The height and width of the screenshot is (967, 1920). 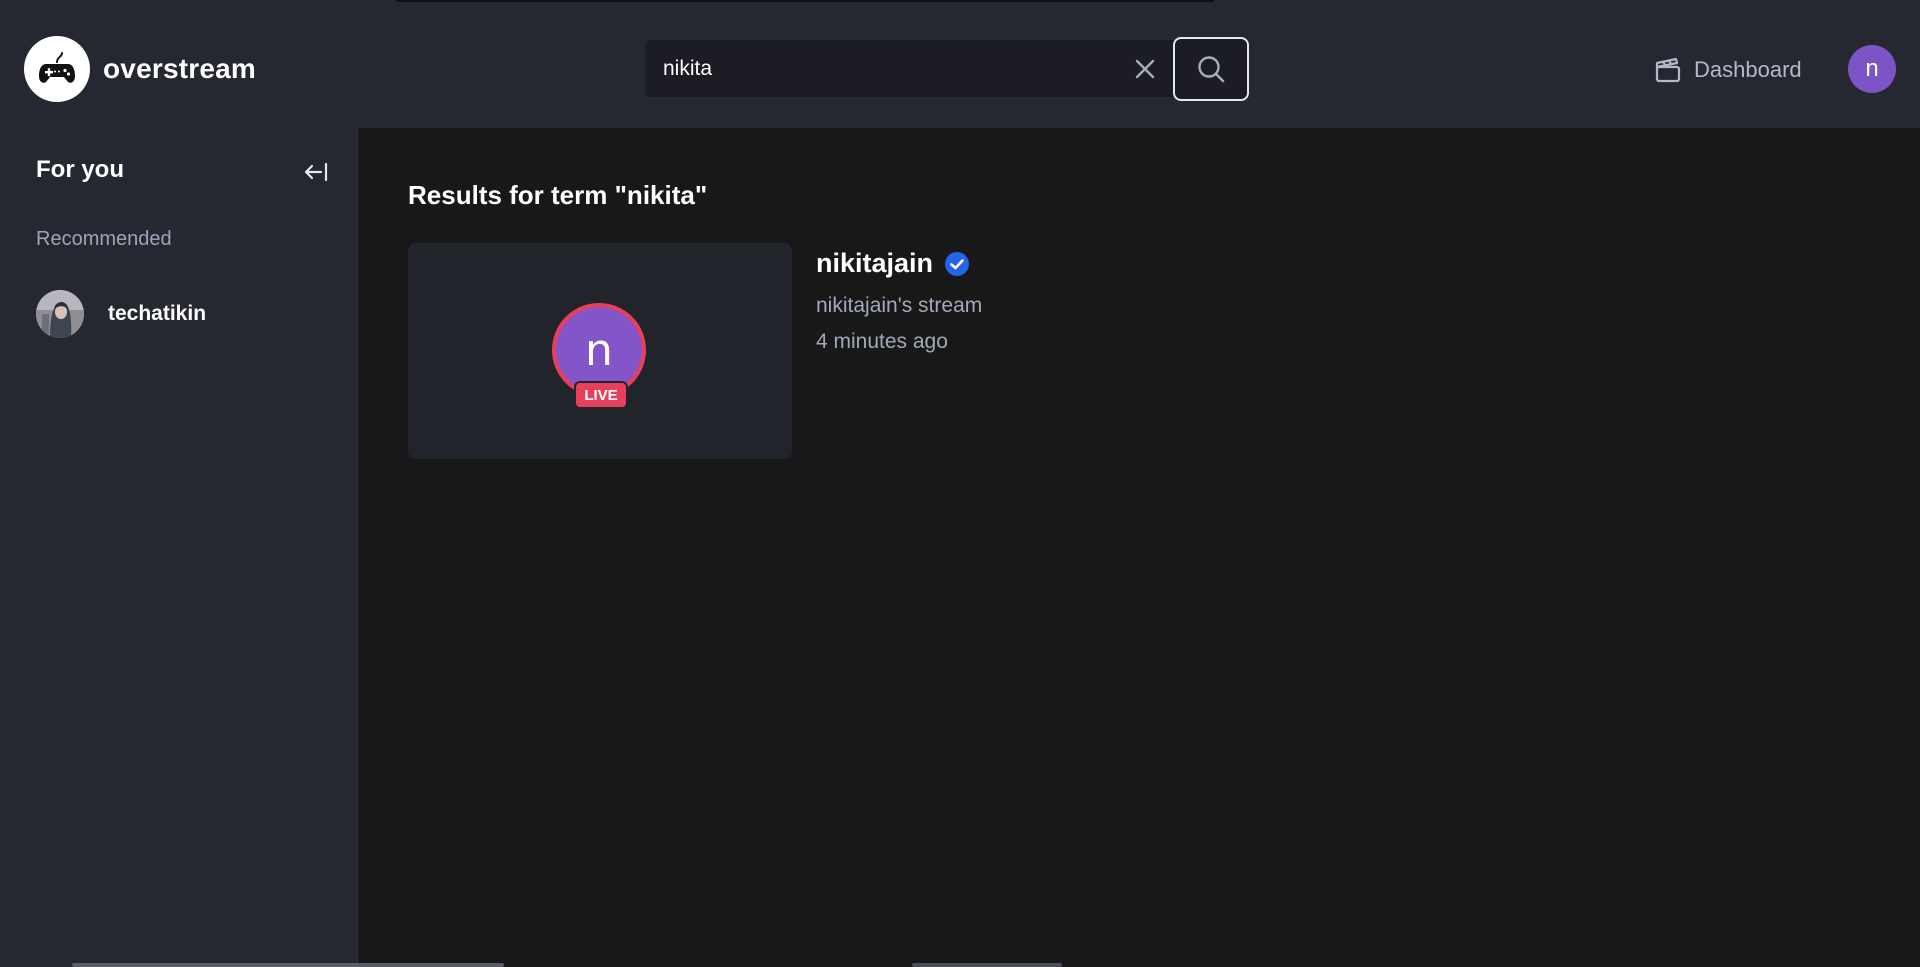 What do you see at coordinates (1872, 69) in the screenshot?
I see `user-avatar: n` at bounding box center [1872, 69].